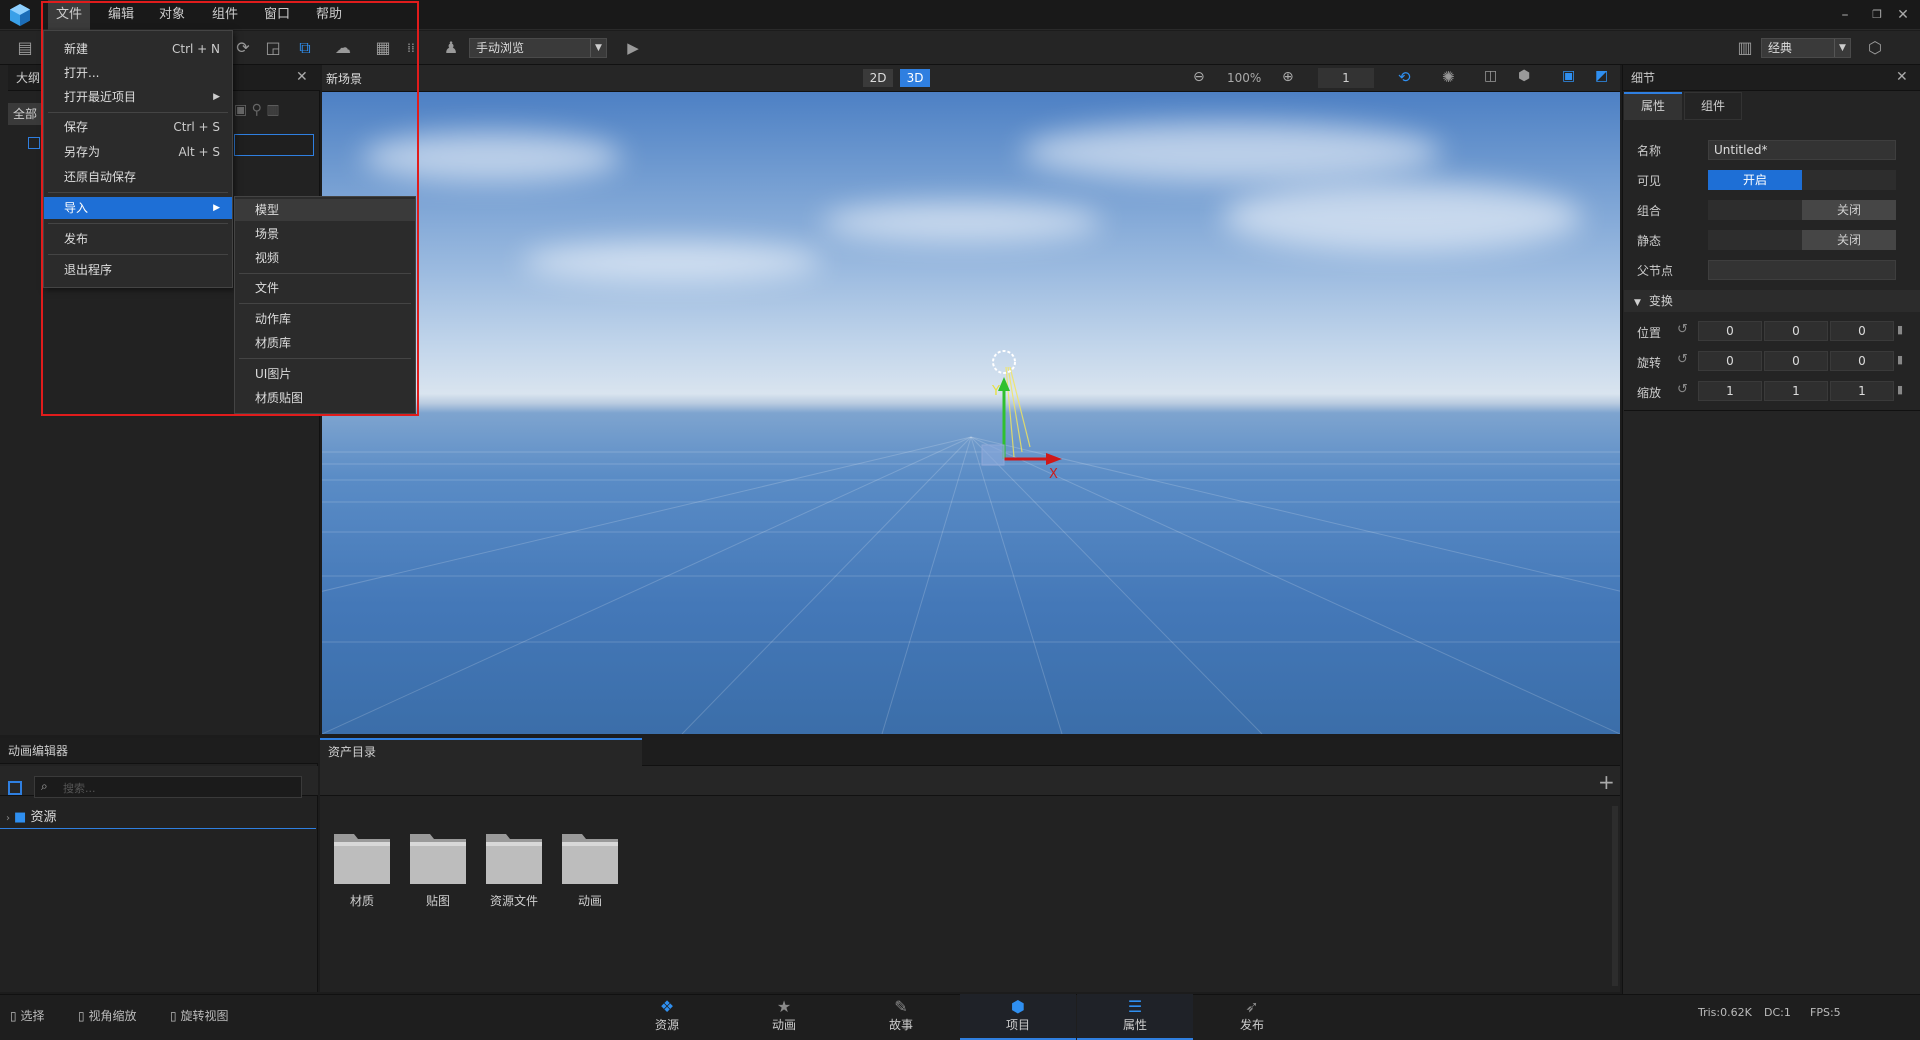  What do you see at coordinates (1643, 78) in the screenshot?
I see `details-title: 细节` at bounding box center [1643, 78].